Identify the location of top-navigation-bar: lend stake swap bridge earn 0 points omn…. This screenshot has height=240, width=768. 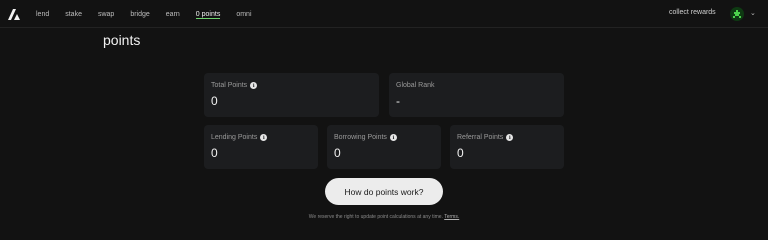
(384, 14).